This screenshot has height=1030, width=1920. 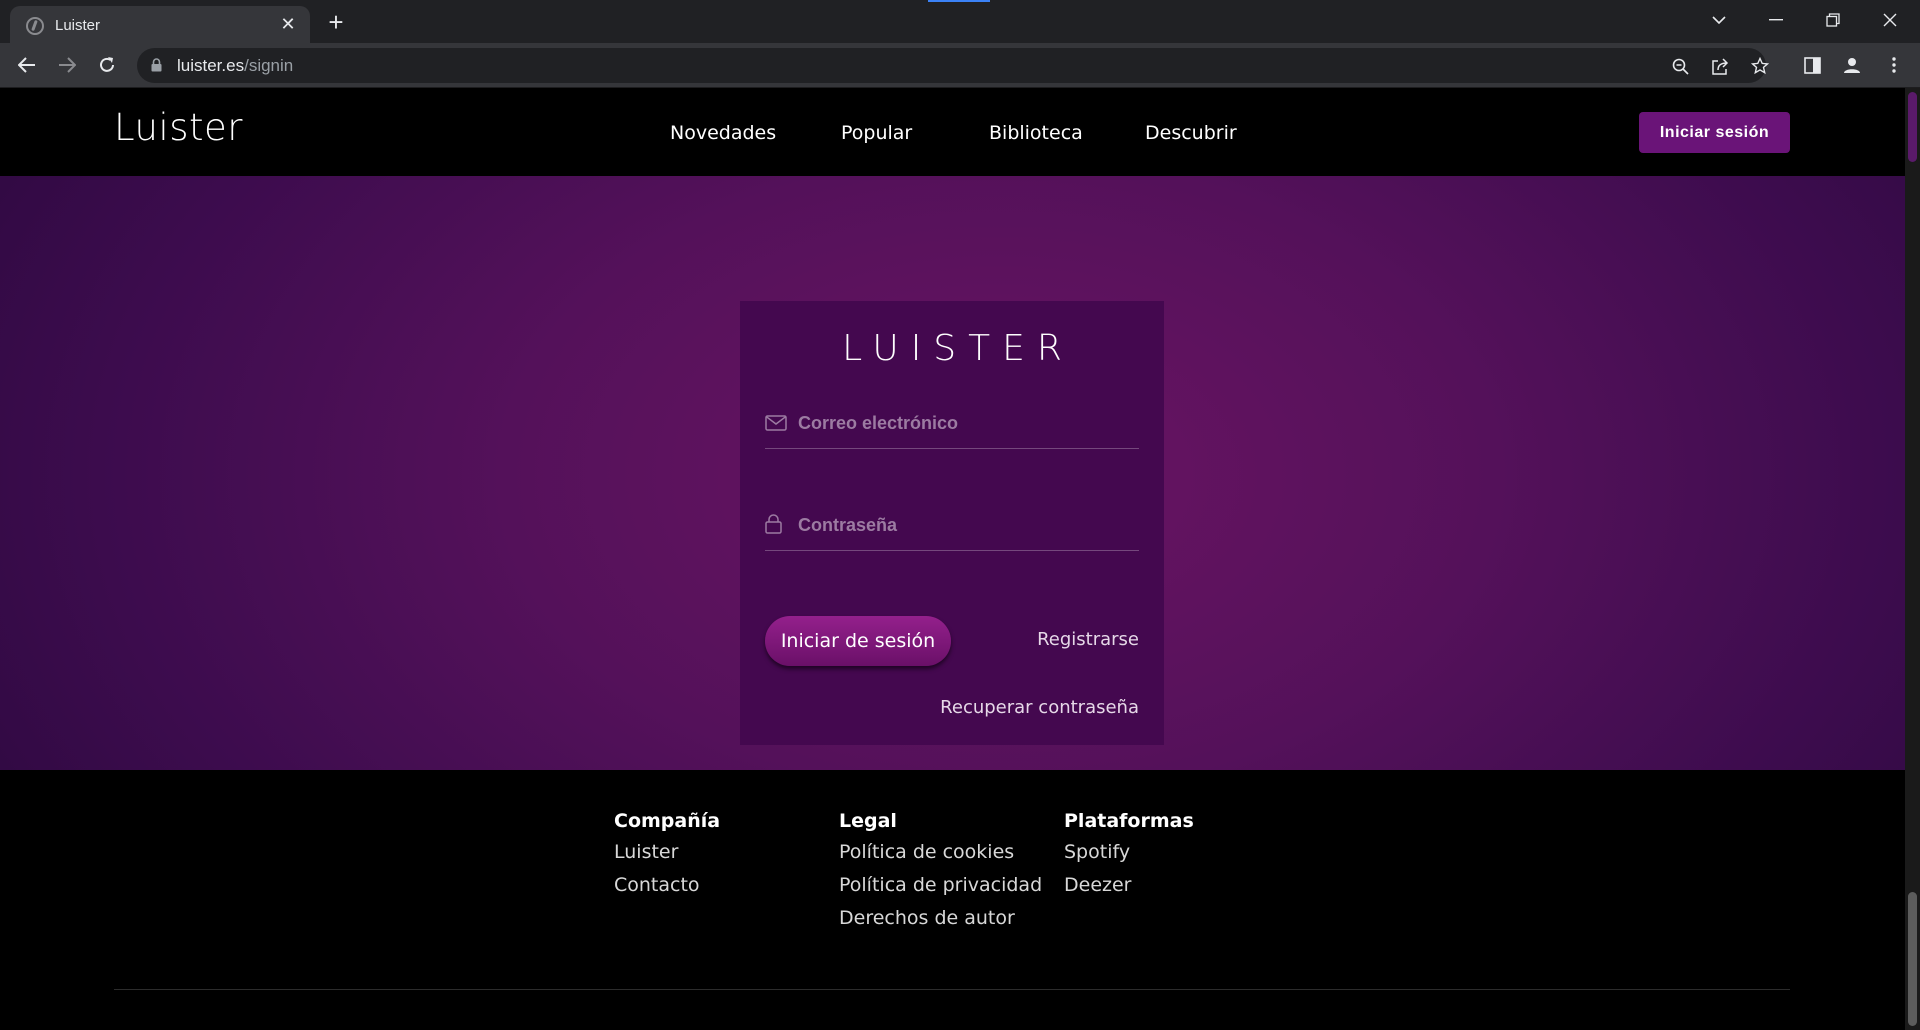 What do you see at coordinates (958, 348) in the screenshot?
I see `login-logo: LUISTER` at bounding box center [958, 348].